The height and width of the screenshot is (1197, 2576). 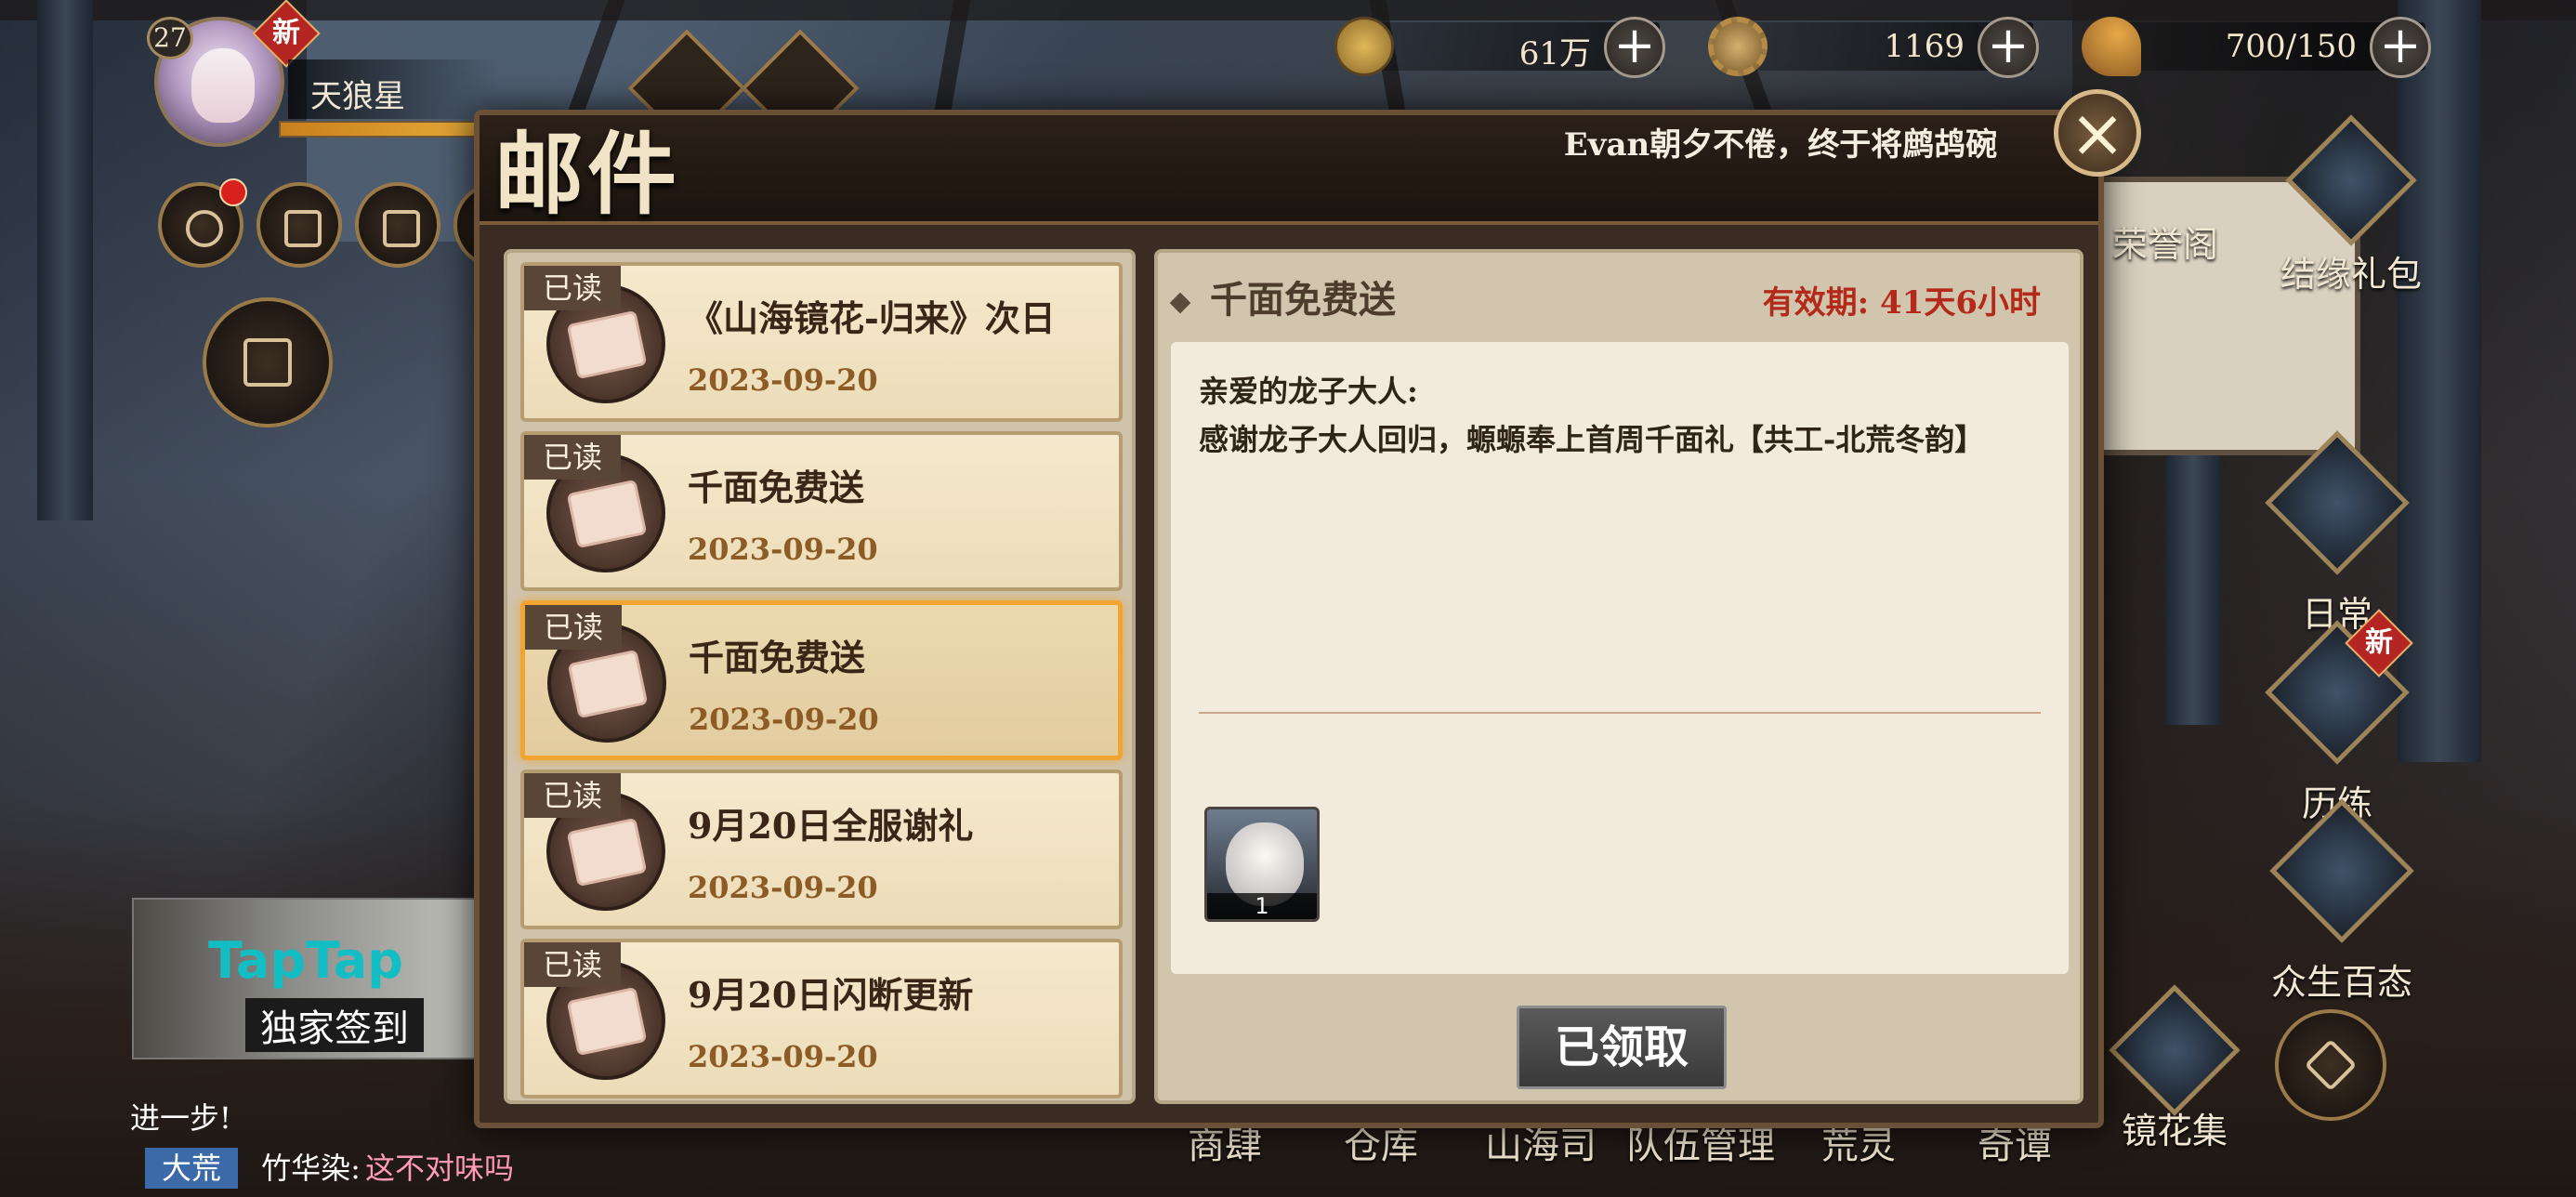 I want to click on reward-count: 1, so click(x=1262, y=906).